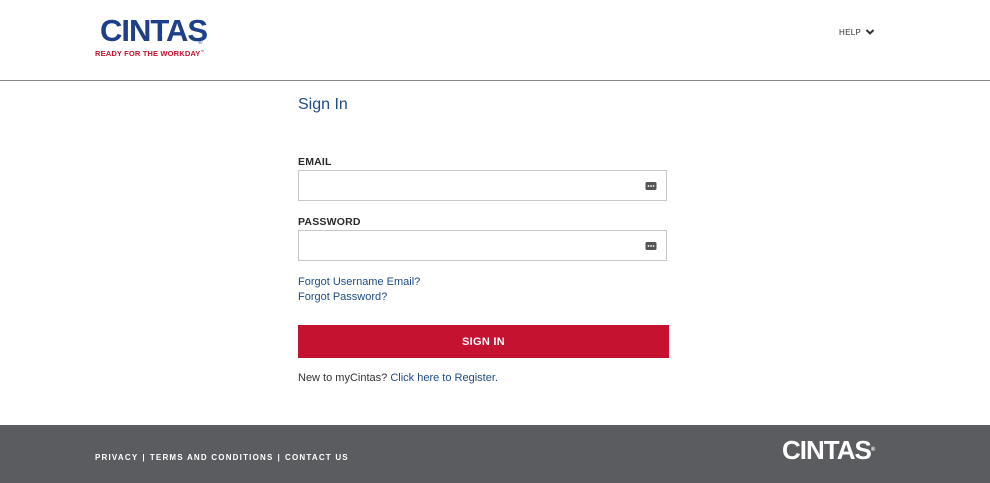  I want to click on cintas-logo: CINTAS ® READY FOR THE WORKDAY™, so click(154, 37).